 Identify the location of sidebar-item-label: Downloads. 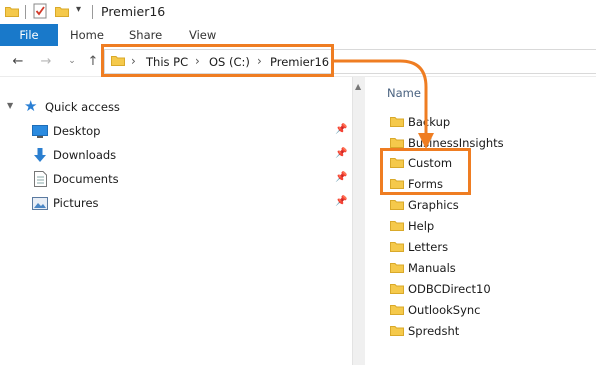
(85, 155).